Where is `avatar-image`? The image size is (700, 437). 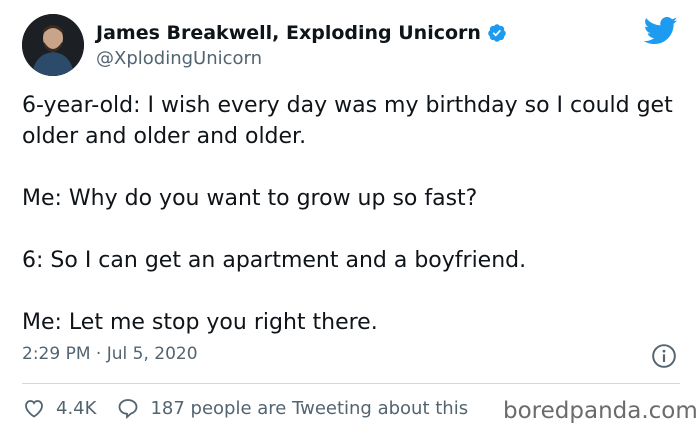 avatar-image is located at coordinates (53, 45).